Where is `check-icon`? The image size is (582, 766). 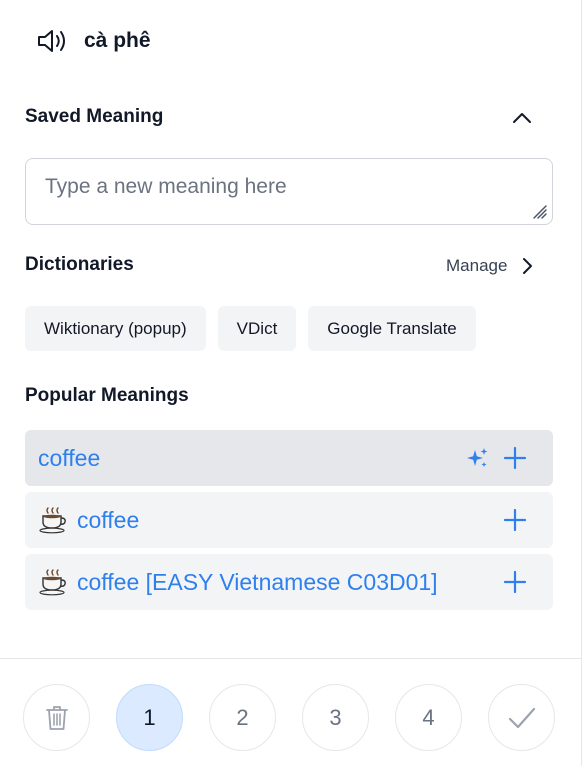
check-icon is located at coordinates (521, 717).